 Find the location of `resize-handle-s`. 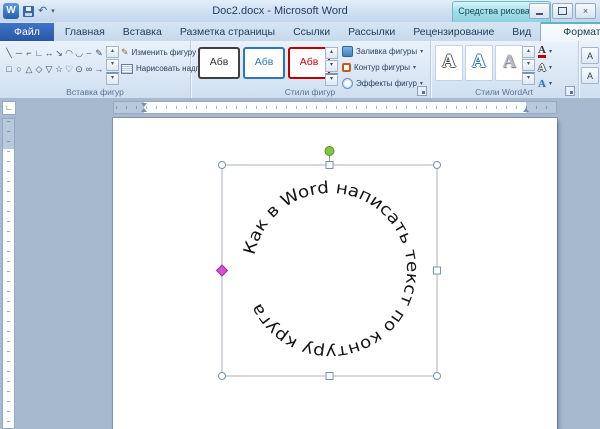

resize-handle-s is located at coordinates (329, 376).